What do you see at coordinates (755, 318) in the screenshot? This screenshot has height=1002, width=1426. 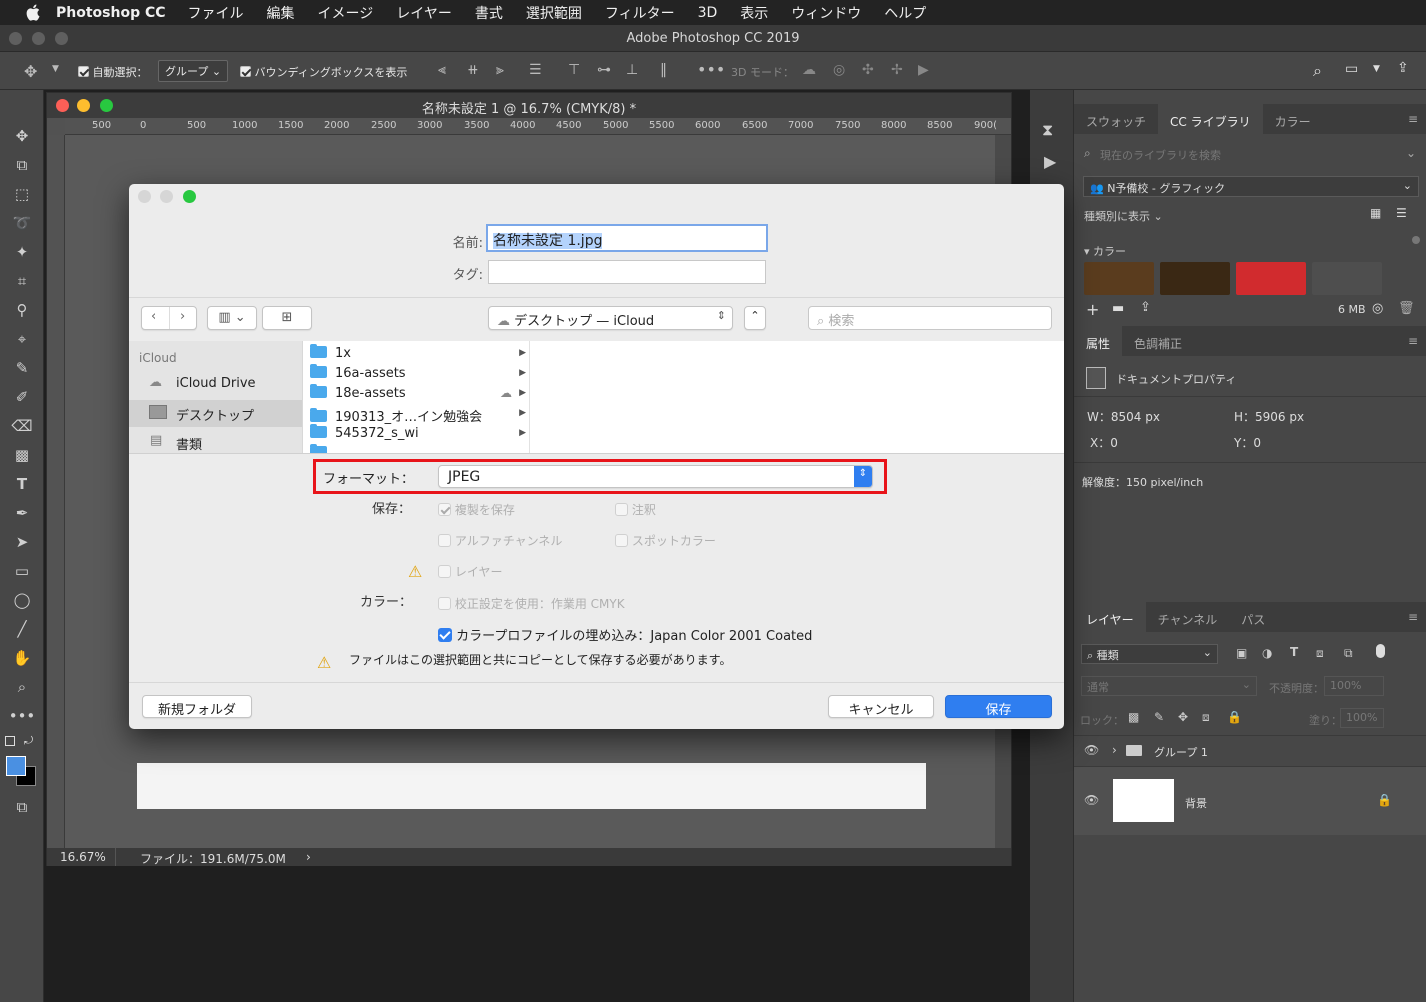 I see `collapse-button: ⌃` at bounding box center [755, 318].